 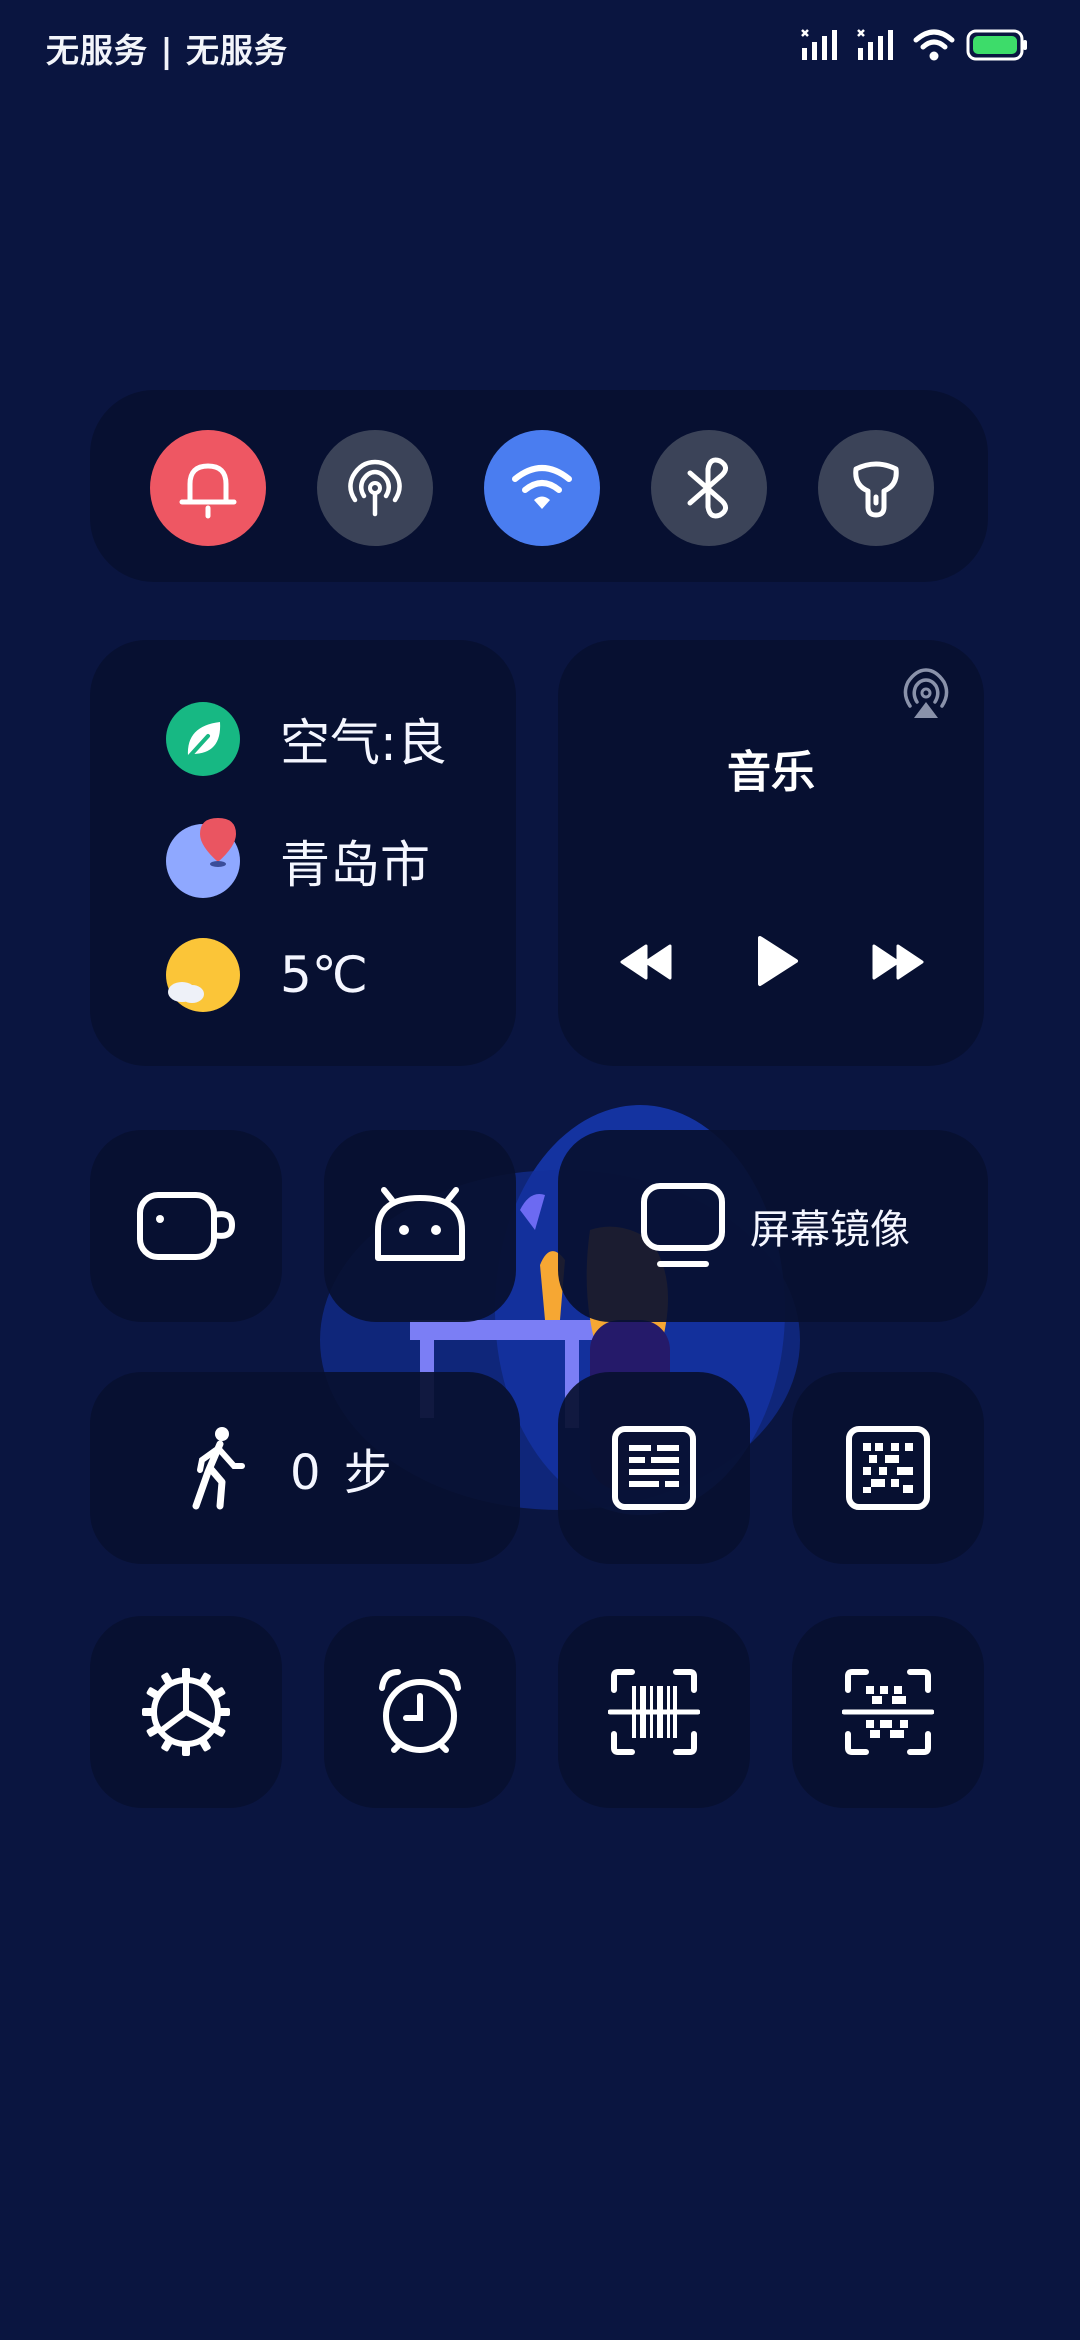 I want to click on tea-cup-icon, so click(x=186, y=1226).